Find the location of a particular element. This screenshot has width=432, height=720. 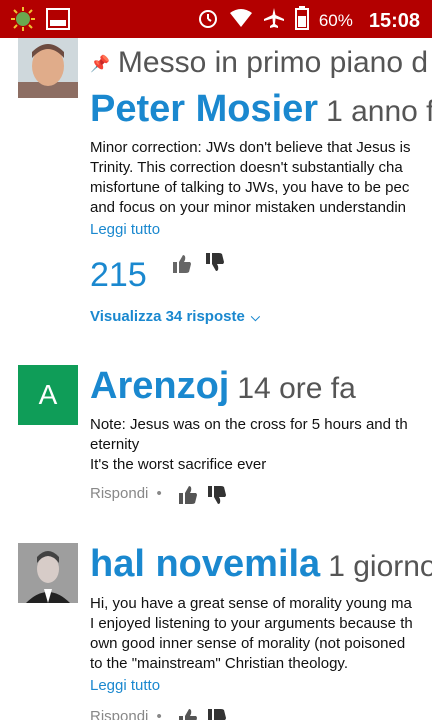

comment-time: 14 ore fa is located at coordinates (296, 388).